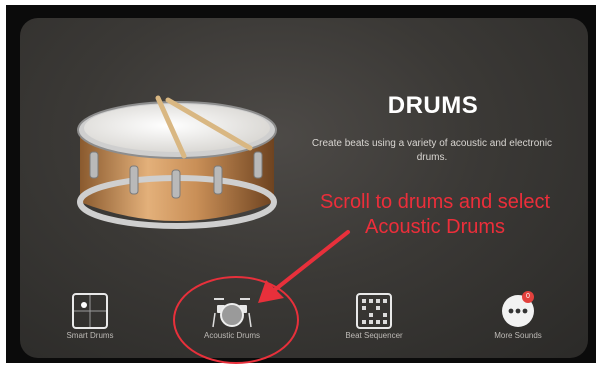 This screenshot has width=602, height=371. I want to click on highlight-circle, so click(236, 320).